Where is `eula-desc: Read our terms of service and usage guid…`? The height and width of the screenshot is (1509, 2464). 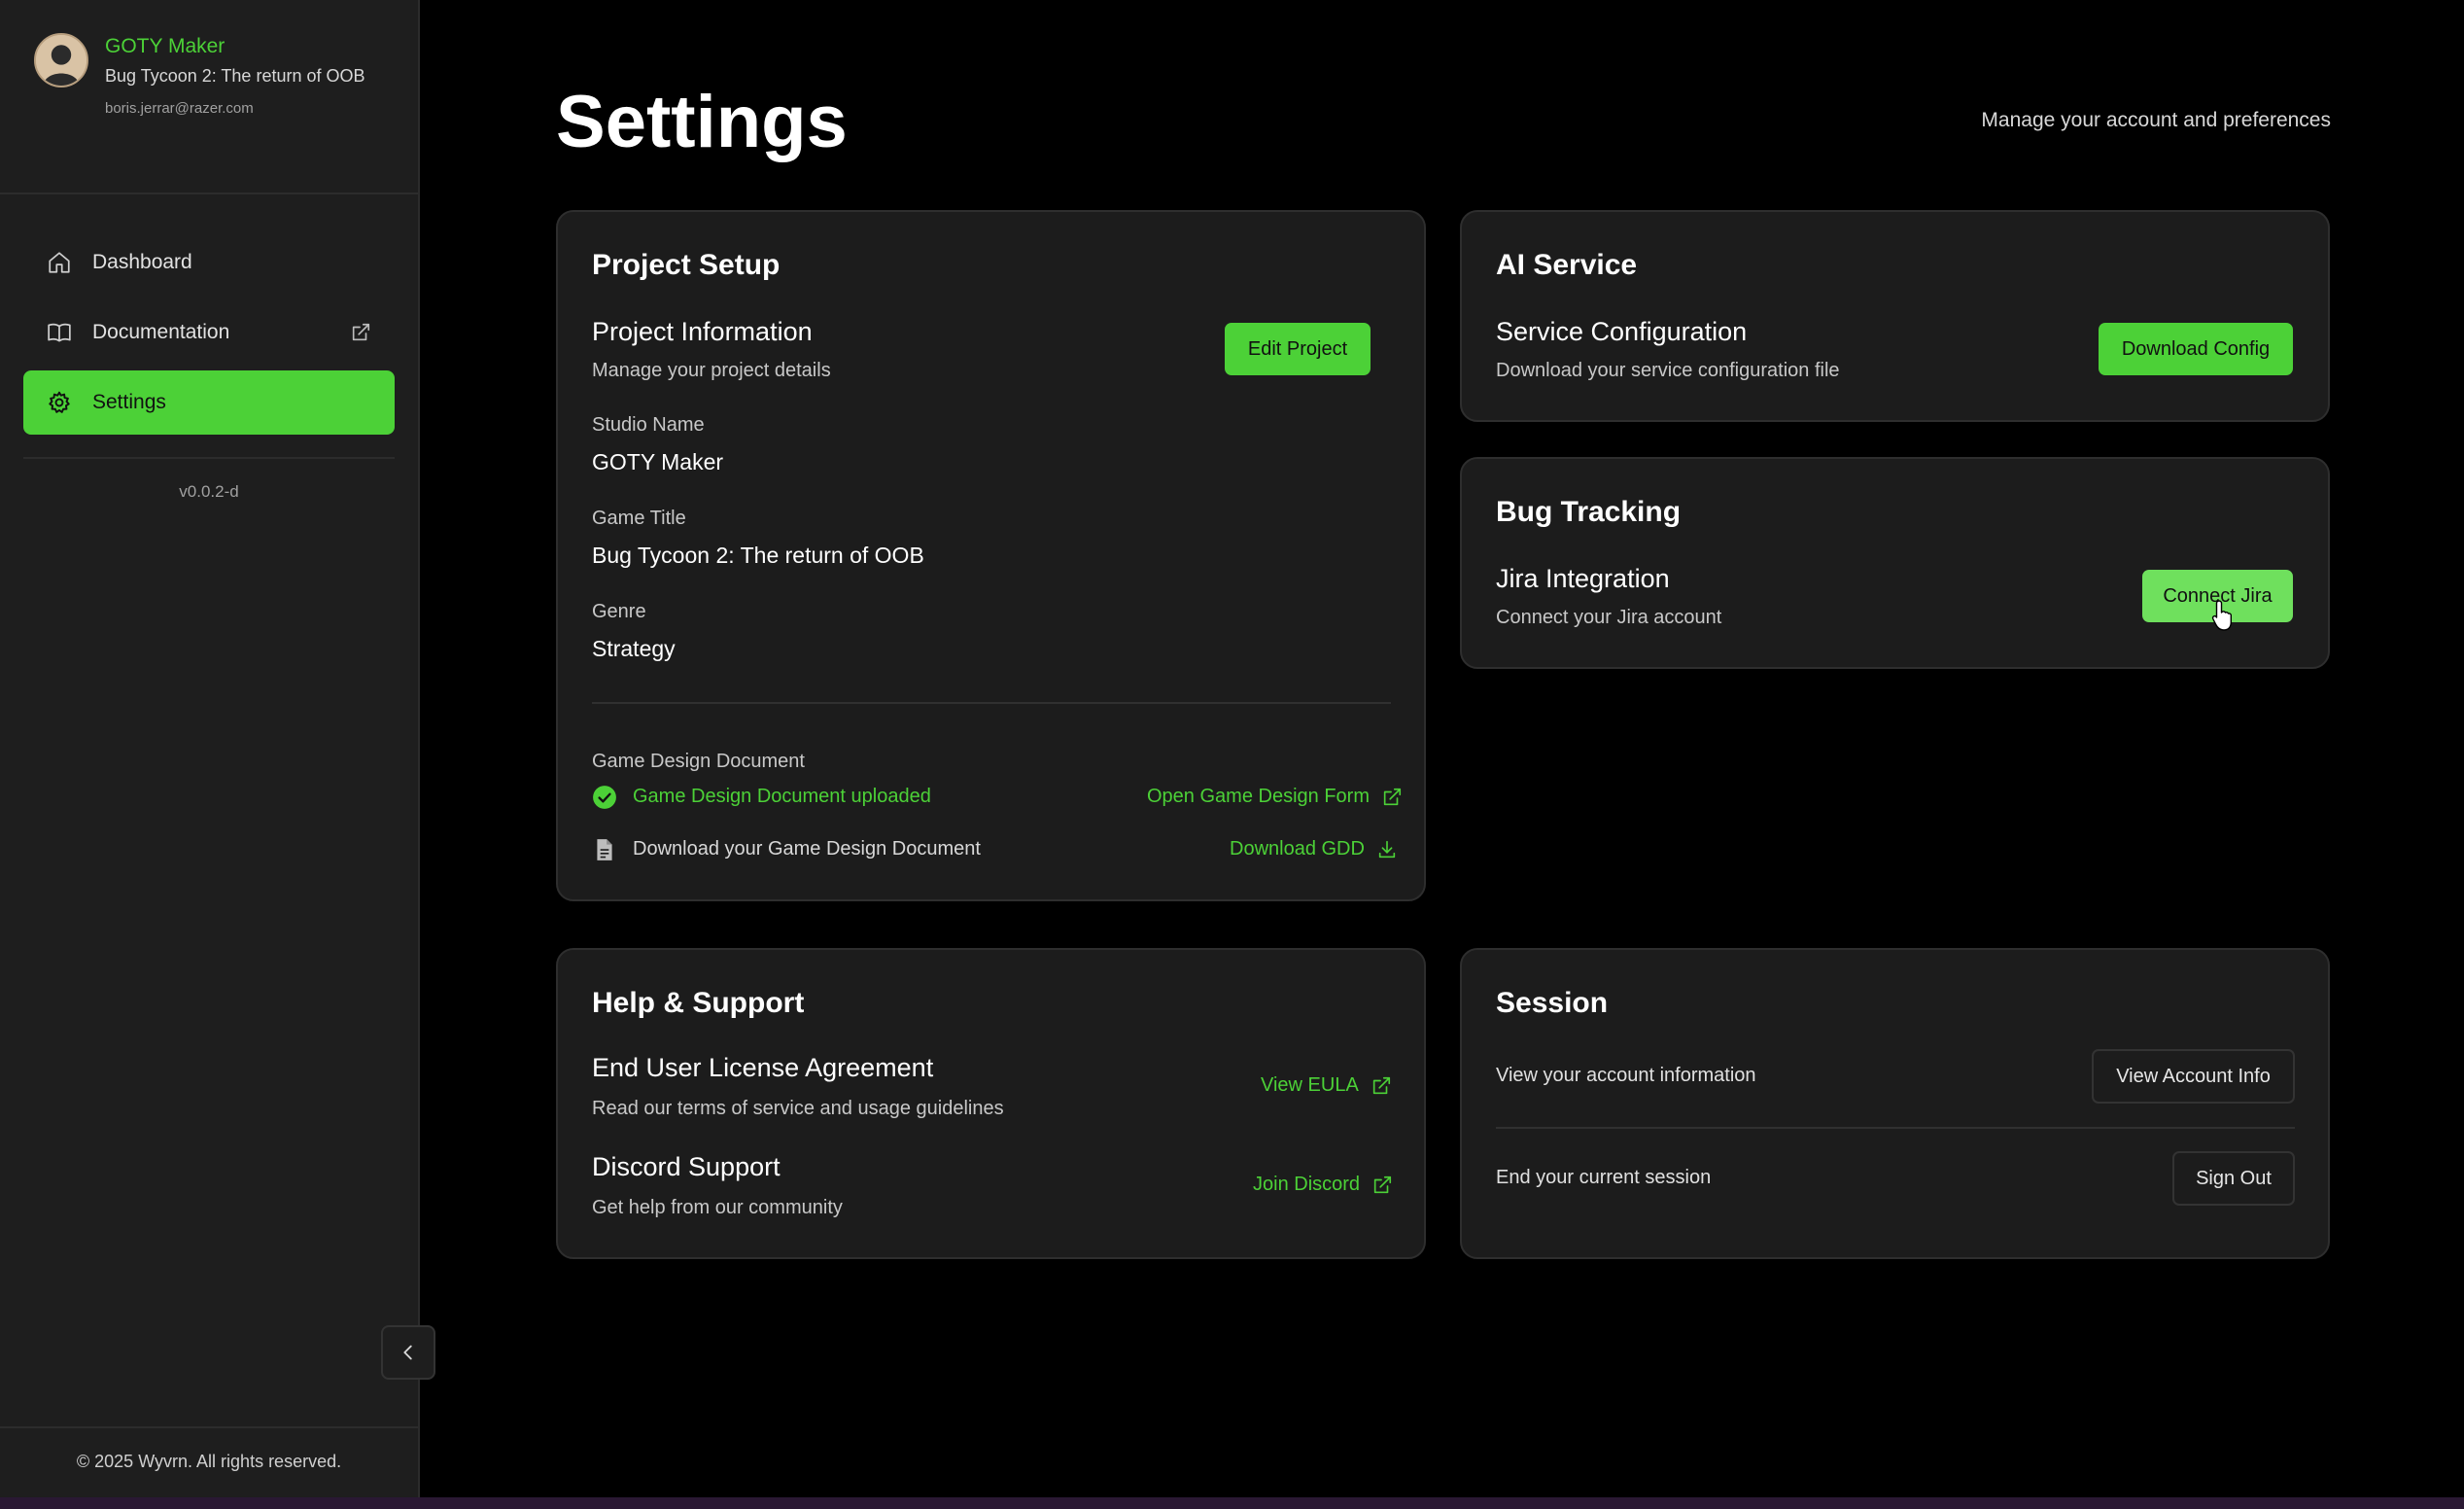 eula-desc: Read our terms of service and usage guid… is located at coordinates (798, 1108).